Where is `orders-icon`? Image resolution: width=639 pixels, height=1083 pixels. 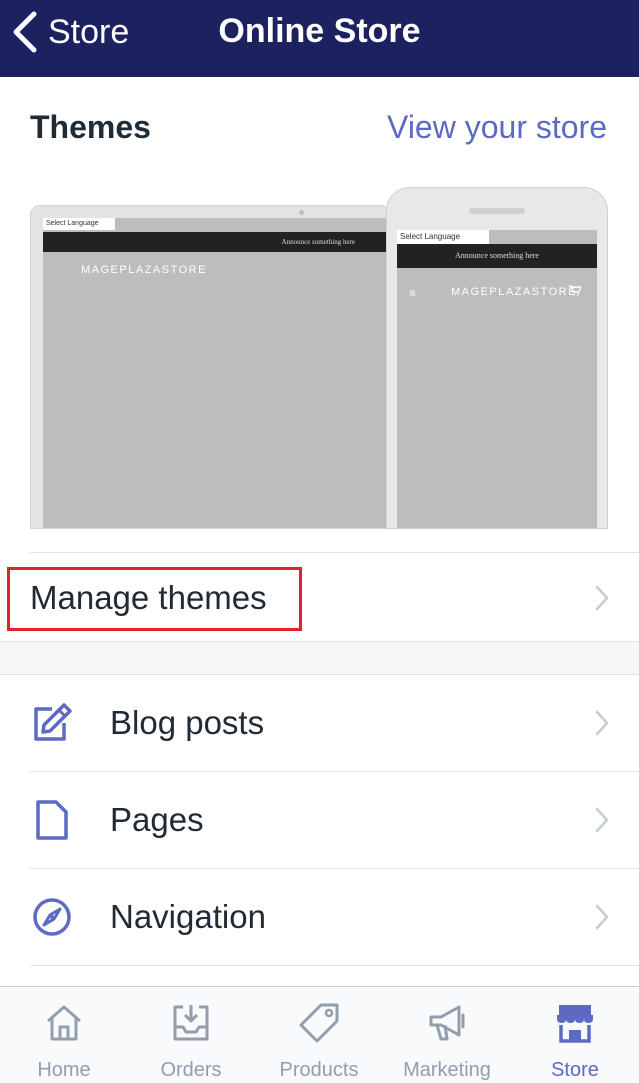 orders-icon is located at coordinates (191, 1023).